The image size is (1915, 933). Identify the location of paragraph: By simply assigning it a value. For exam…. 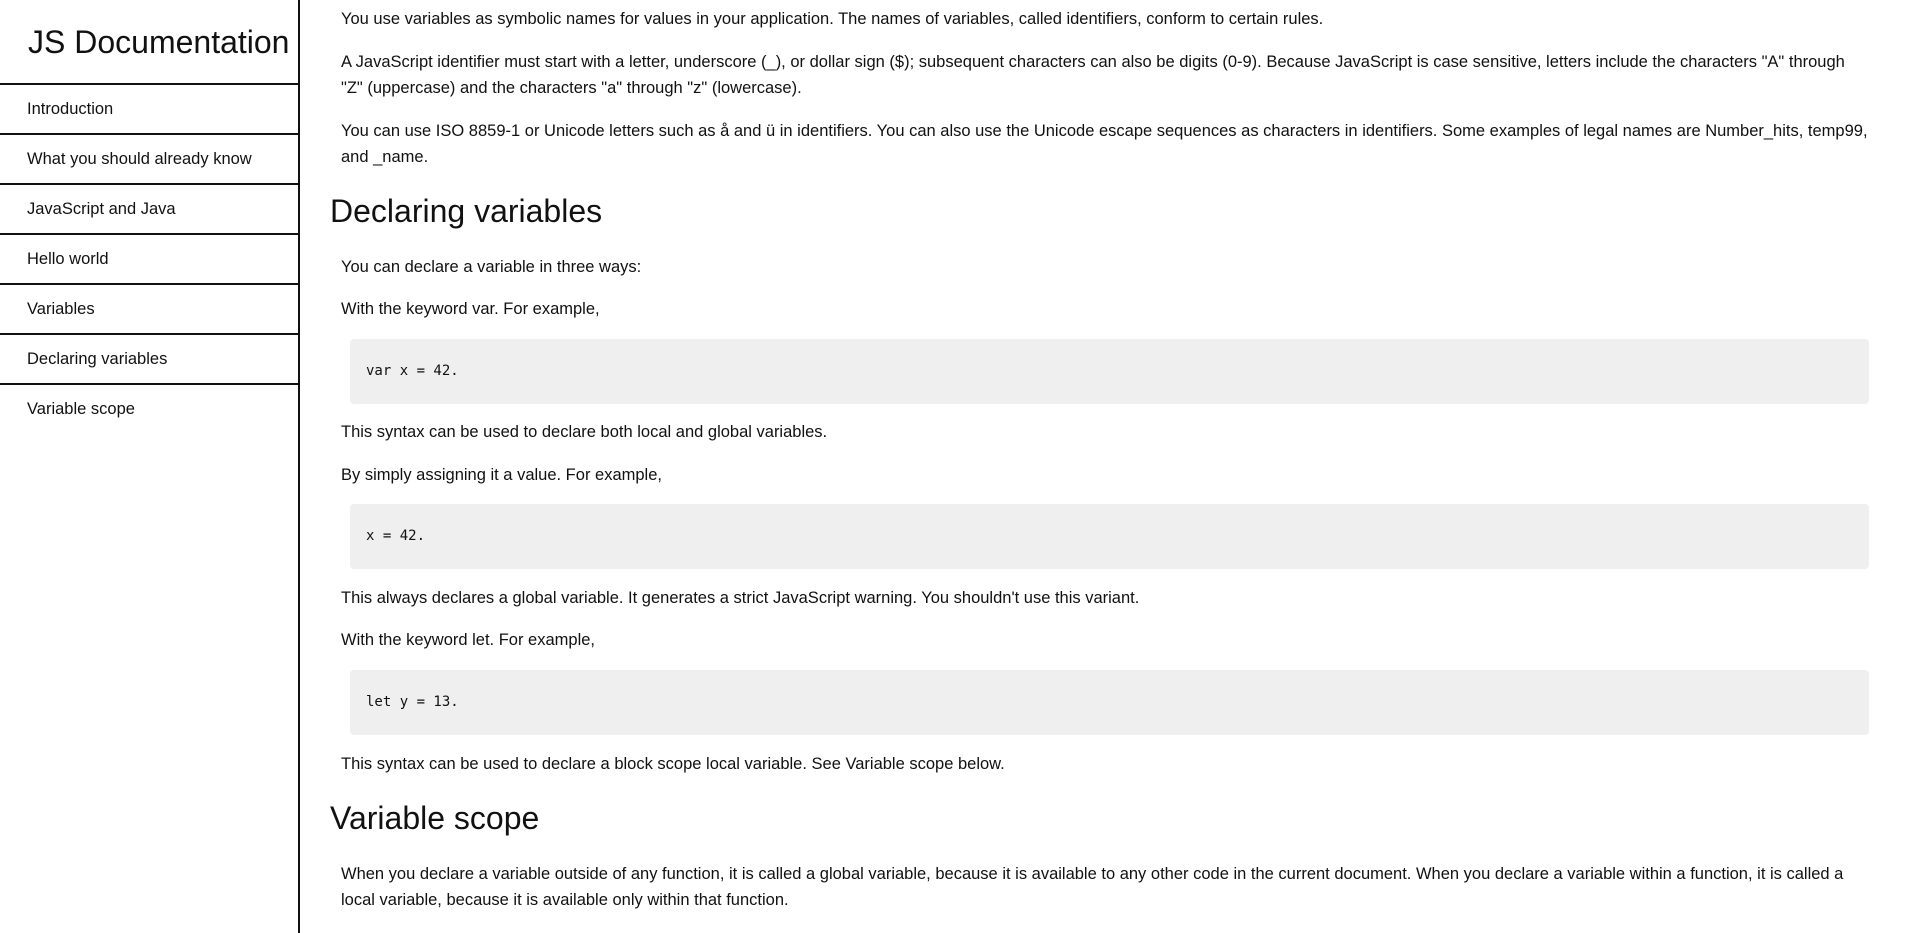
(501, 475).